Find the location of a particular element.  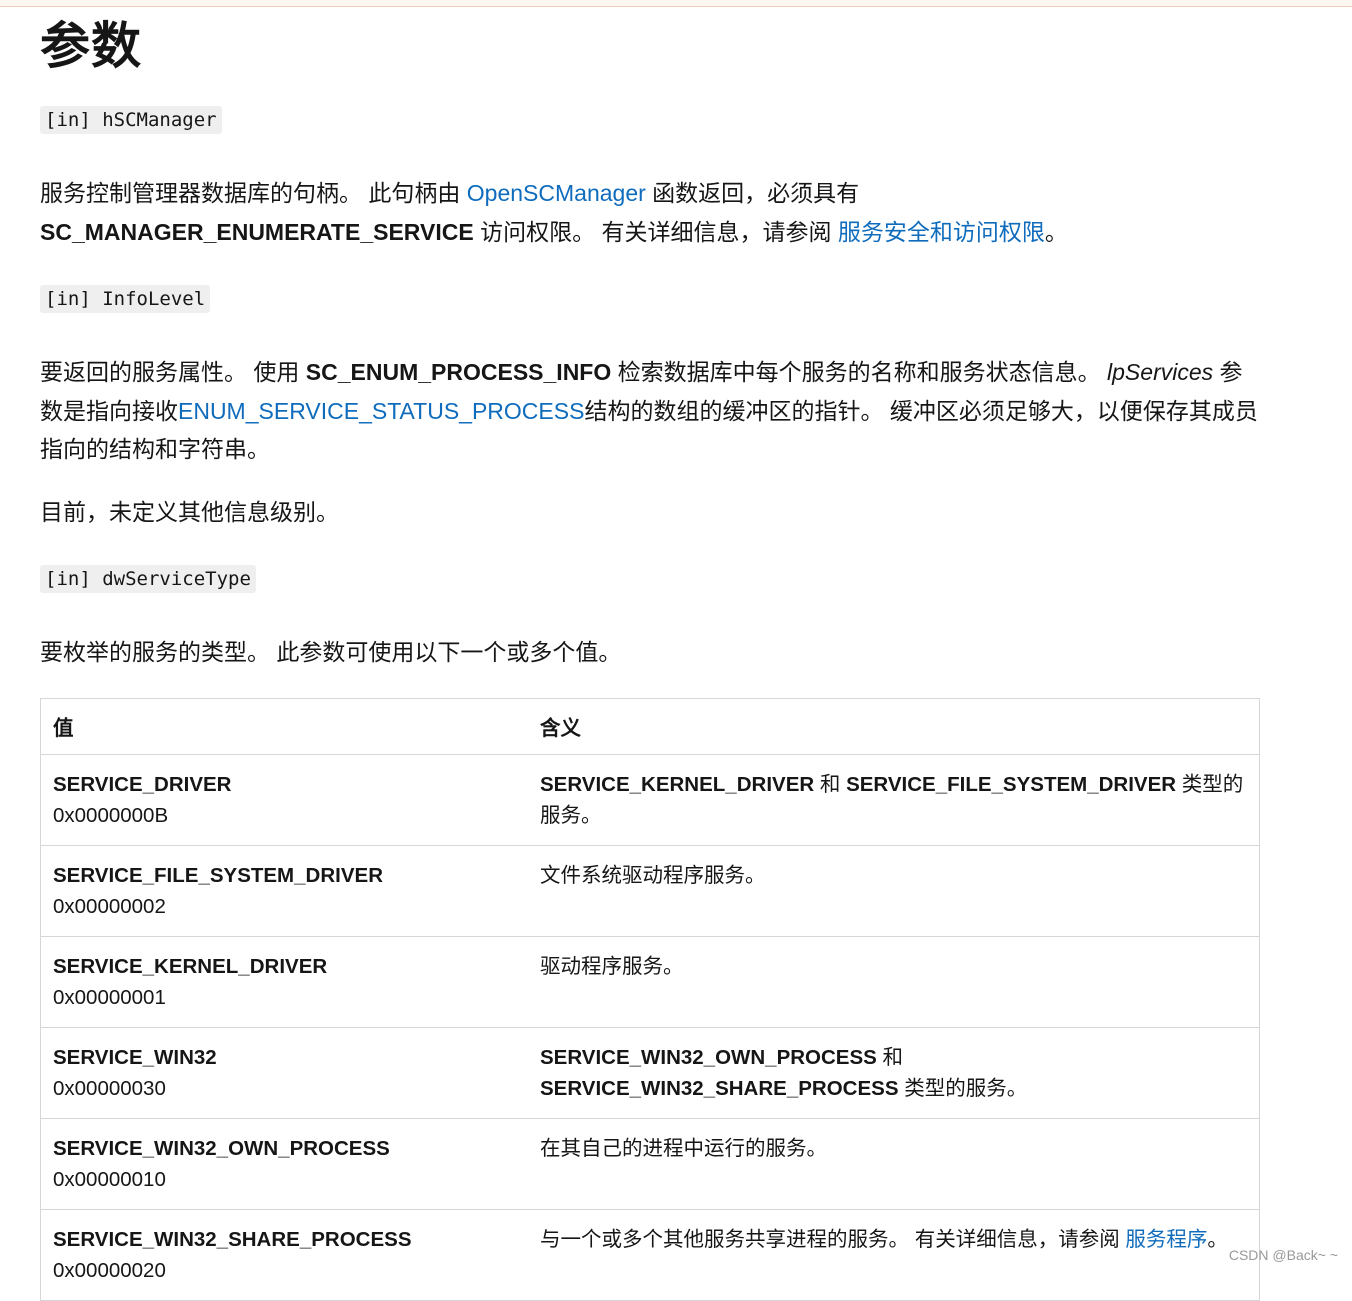

text: 类型的服务。 is located at coordinates (963, 1088).